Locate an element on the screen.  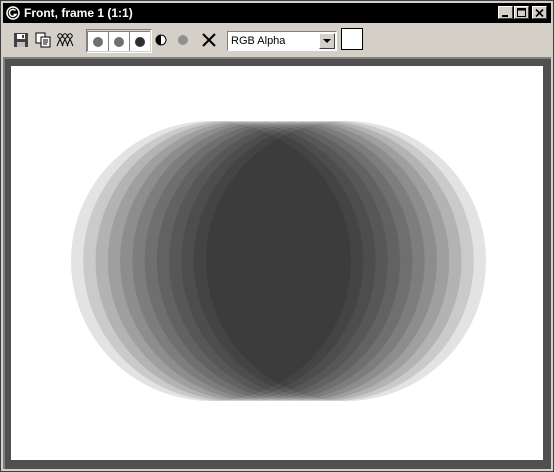
maximize-icon is located at coordinates (521, 12).